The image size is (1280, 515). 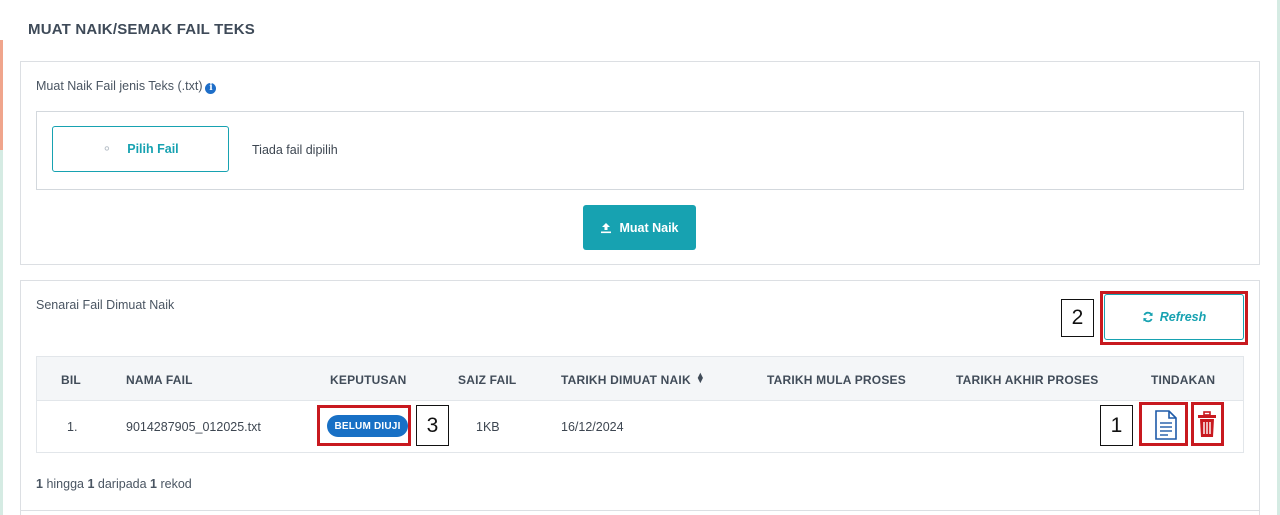 What do you see at coordinates (193, 427) in the screenshot?
I see `cell-nama-fail: 9014287905_012025.txt` at bounding box center [193, 427].